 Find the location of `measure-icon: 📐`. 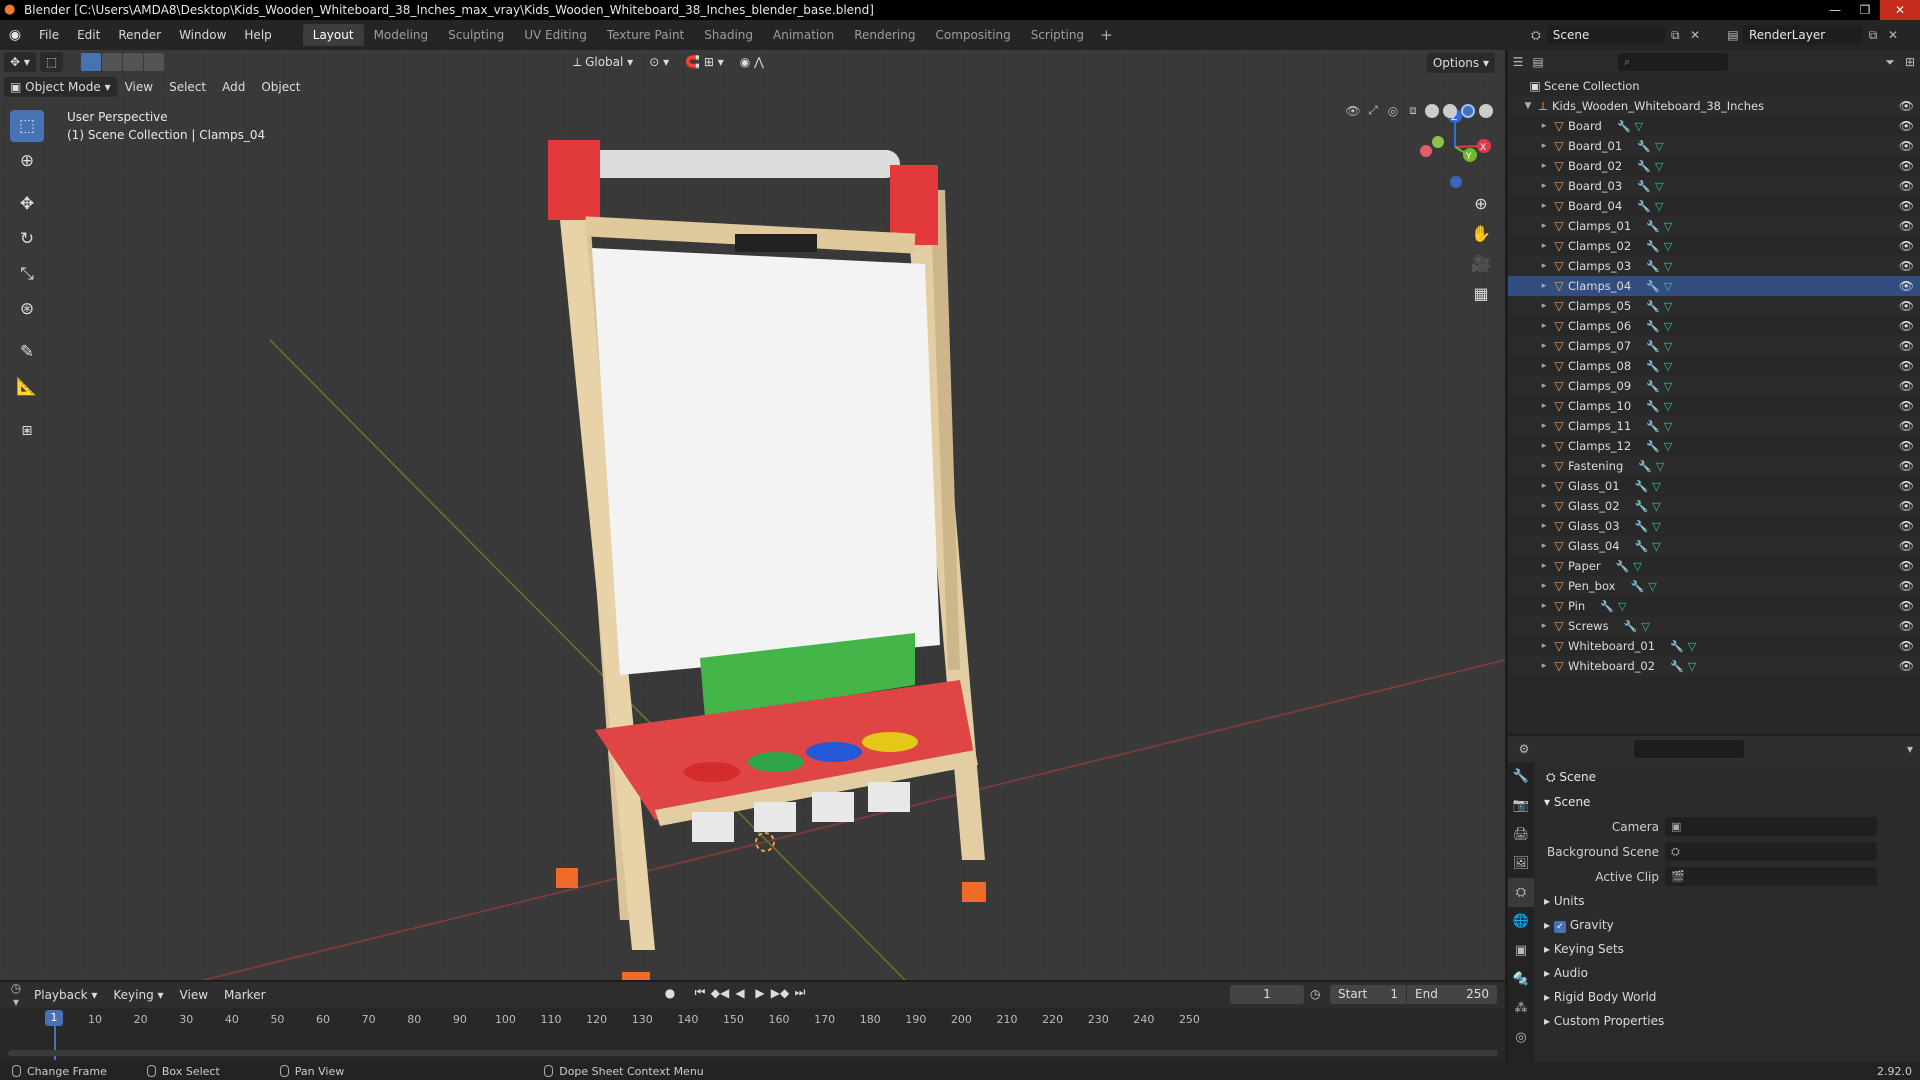

measure-icon: 📐 is located at coordinates (27, 387).